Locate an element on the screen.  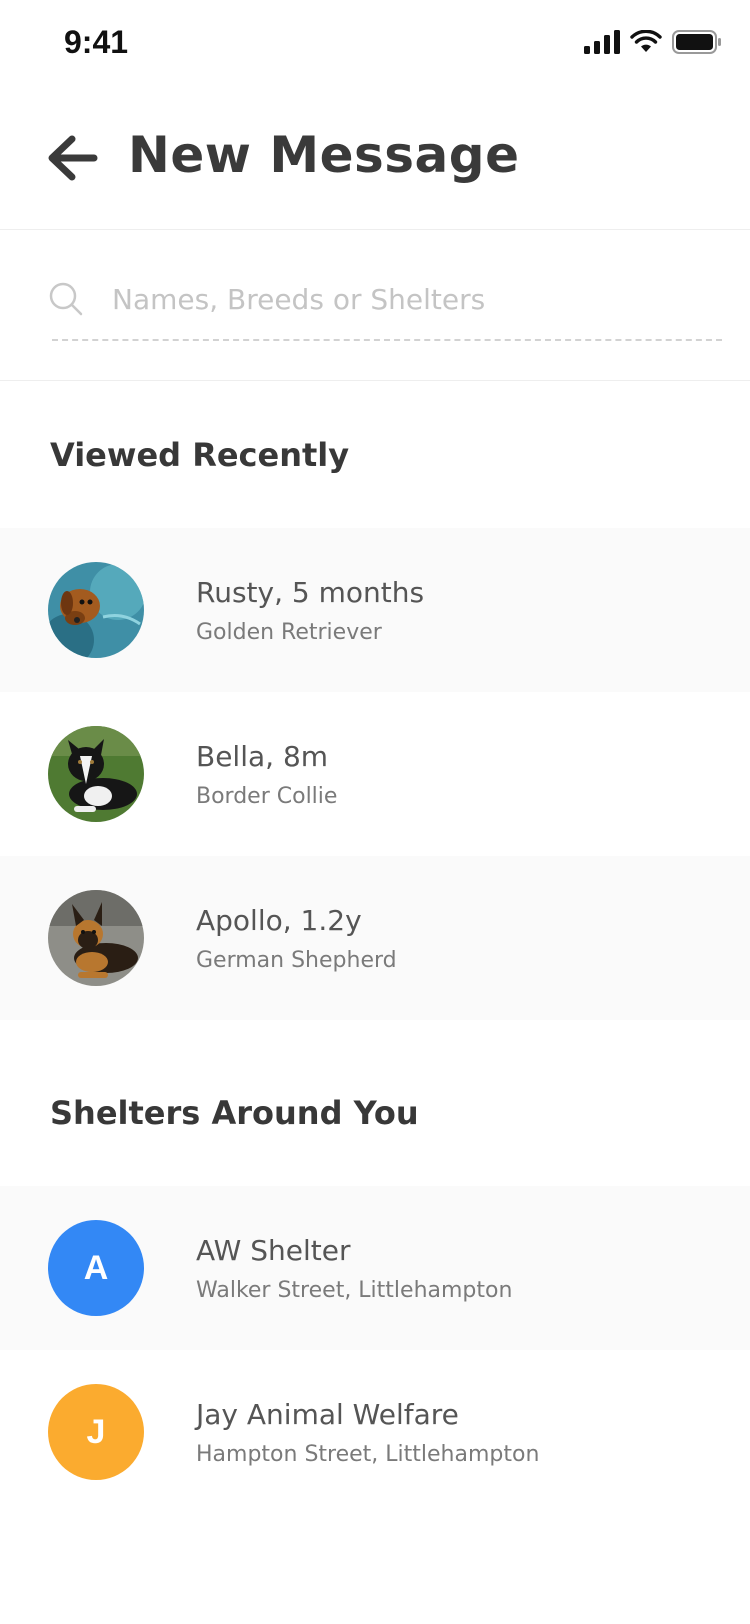
page-title: New Message is located at coordinates (324, 155).